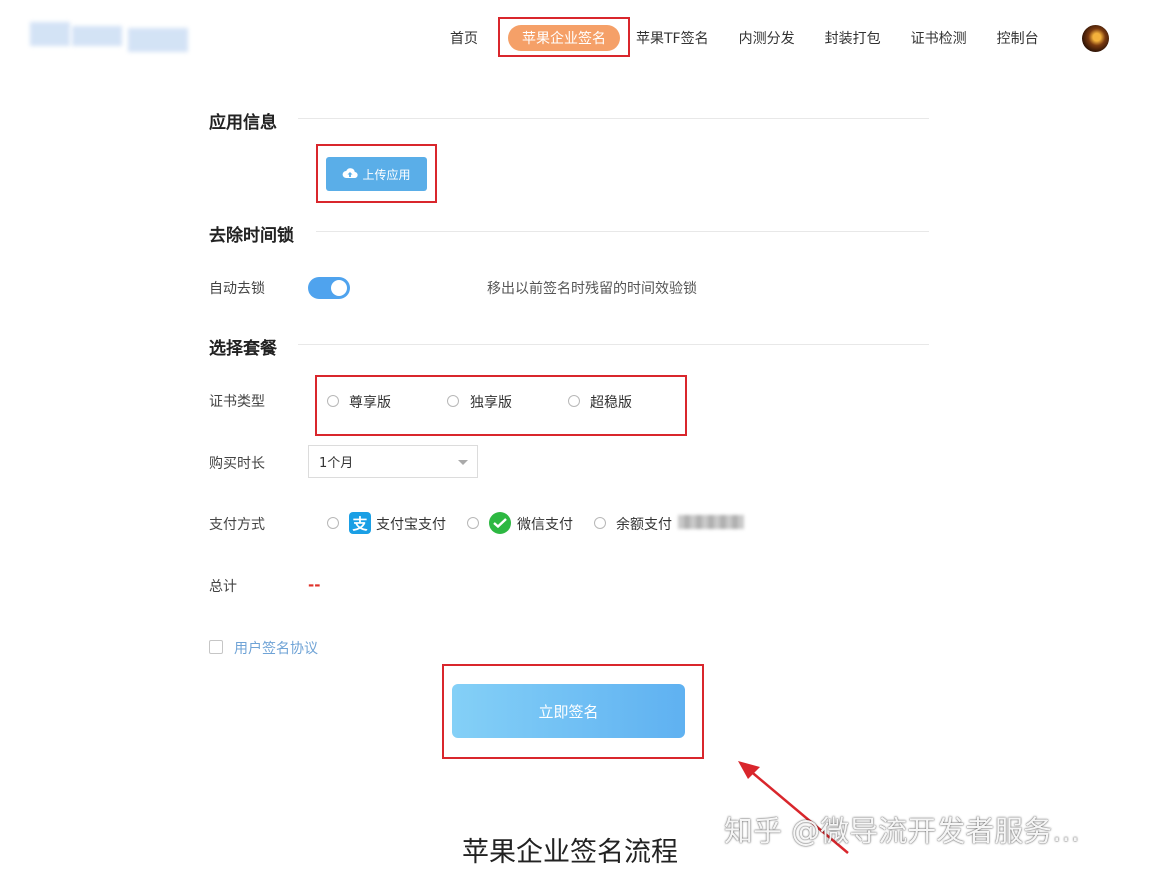 The width and height of the screenshot is (1168, 873). What do you see at coordinates (393, 461) in the screenshot?
I see `duration-select: 1个月` at bounding box center [393, 461].